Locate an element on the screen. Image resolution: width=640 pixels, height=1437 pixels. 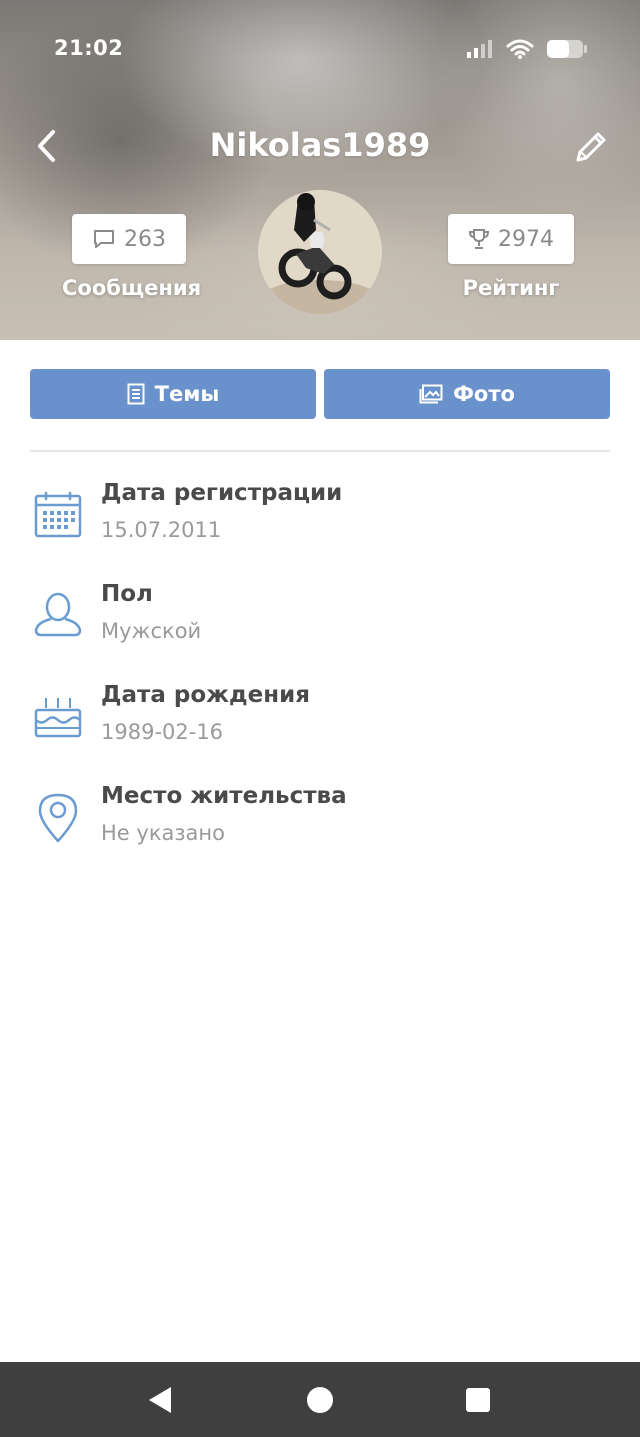
messages-label: Сообщения is located at coordinates (132, 288).